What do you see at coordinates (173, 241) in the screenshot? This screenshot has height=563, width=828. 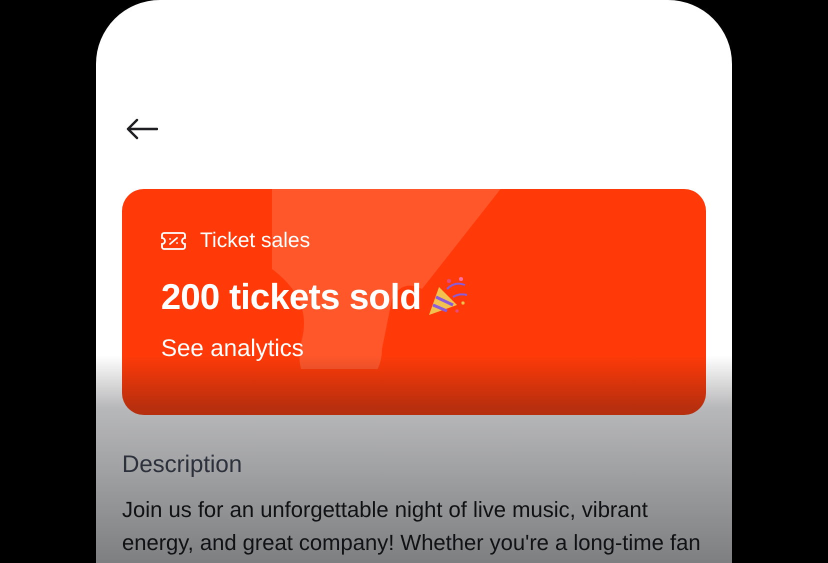 I see `ticket-icon` at bounding box center [173, 241].